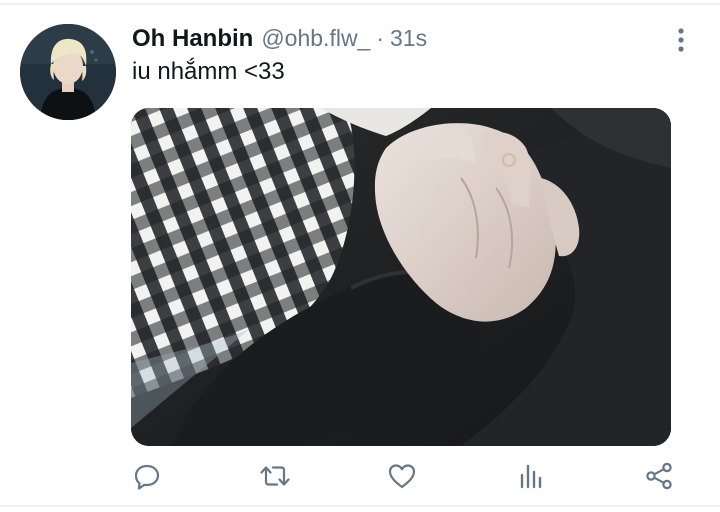 Image resolution: width=720 pixels, height=512 pixels. I want to click on analytics-button, so click(531, 476).